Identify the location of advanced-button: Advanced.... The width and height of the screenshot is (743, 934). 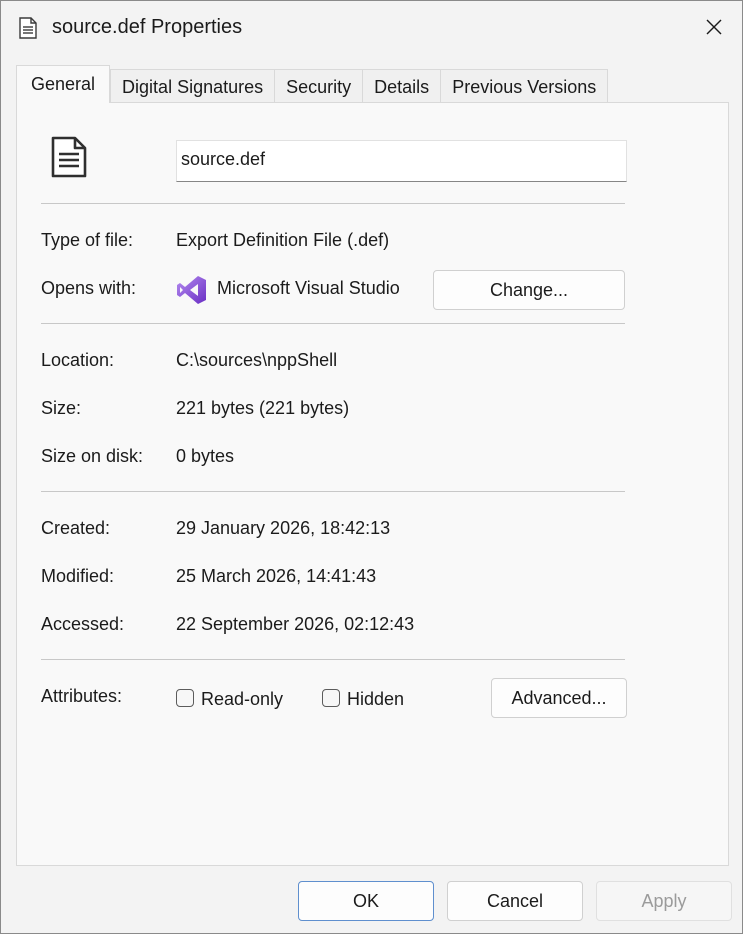
(559, 698).